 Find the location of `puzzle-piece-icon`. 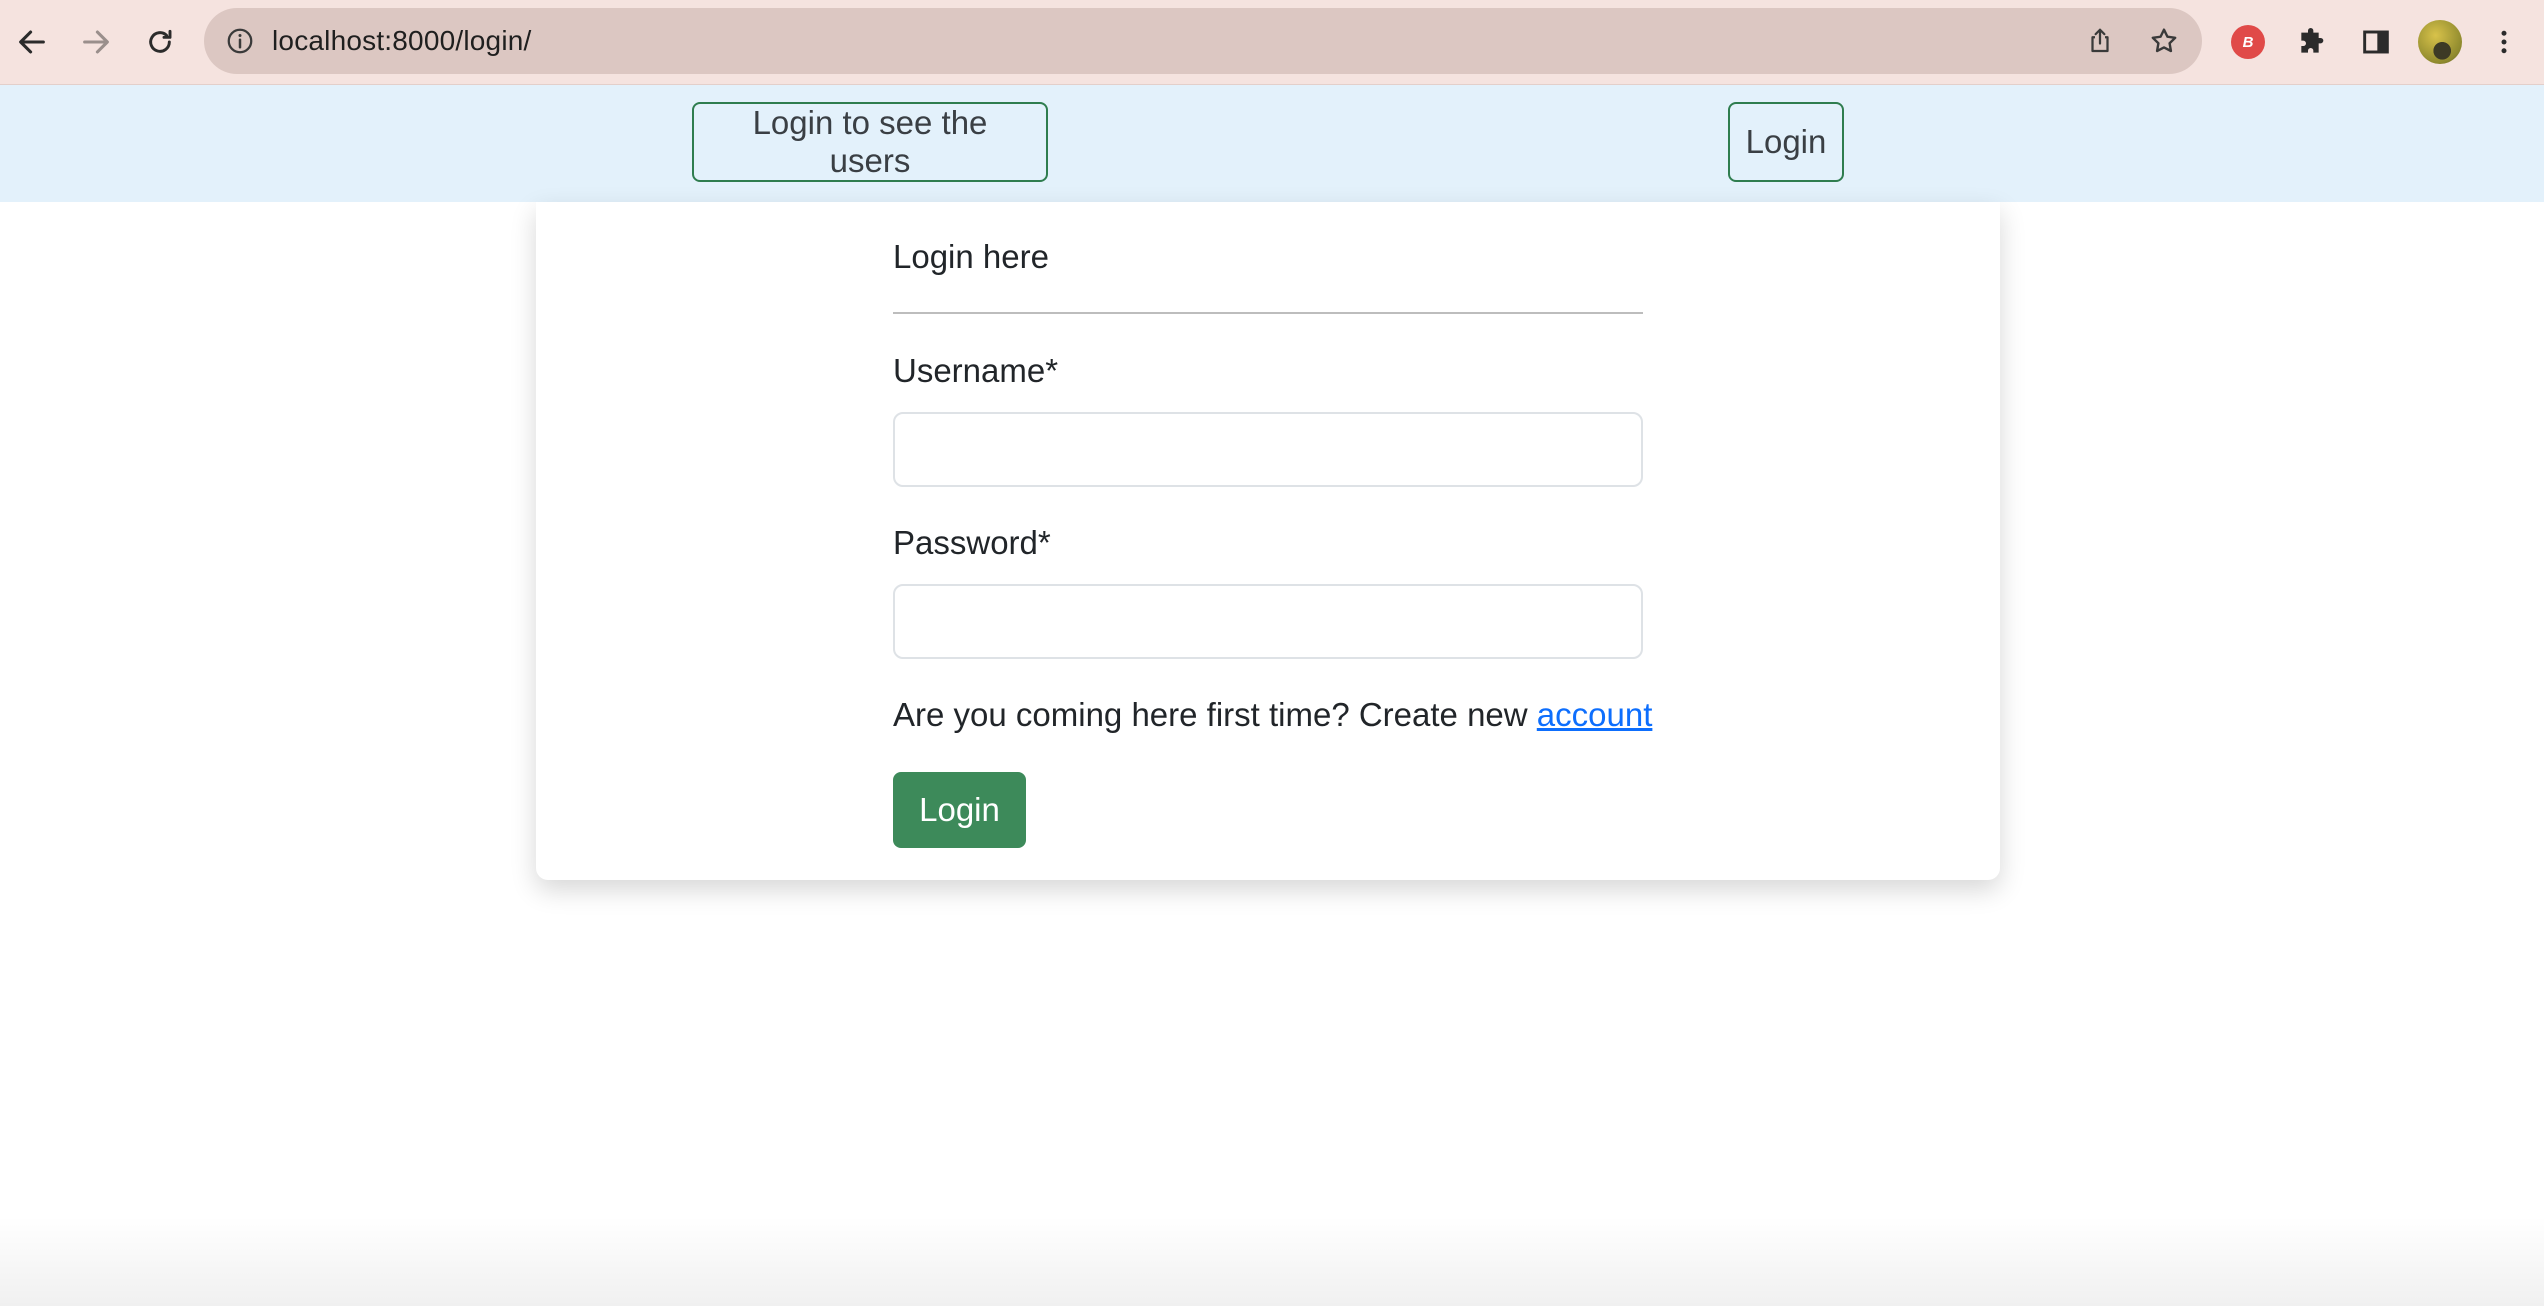

puzzle-piece-icon is located at coordinates (2312, 40).